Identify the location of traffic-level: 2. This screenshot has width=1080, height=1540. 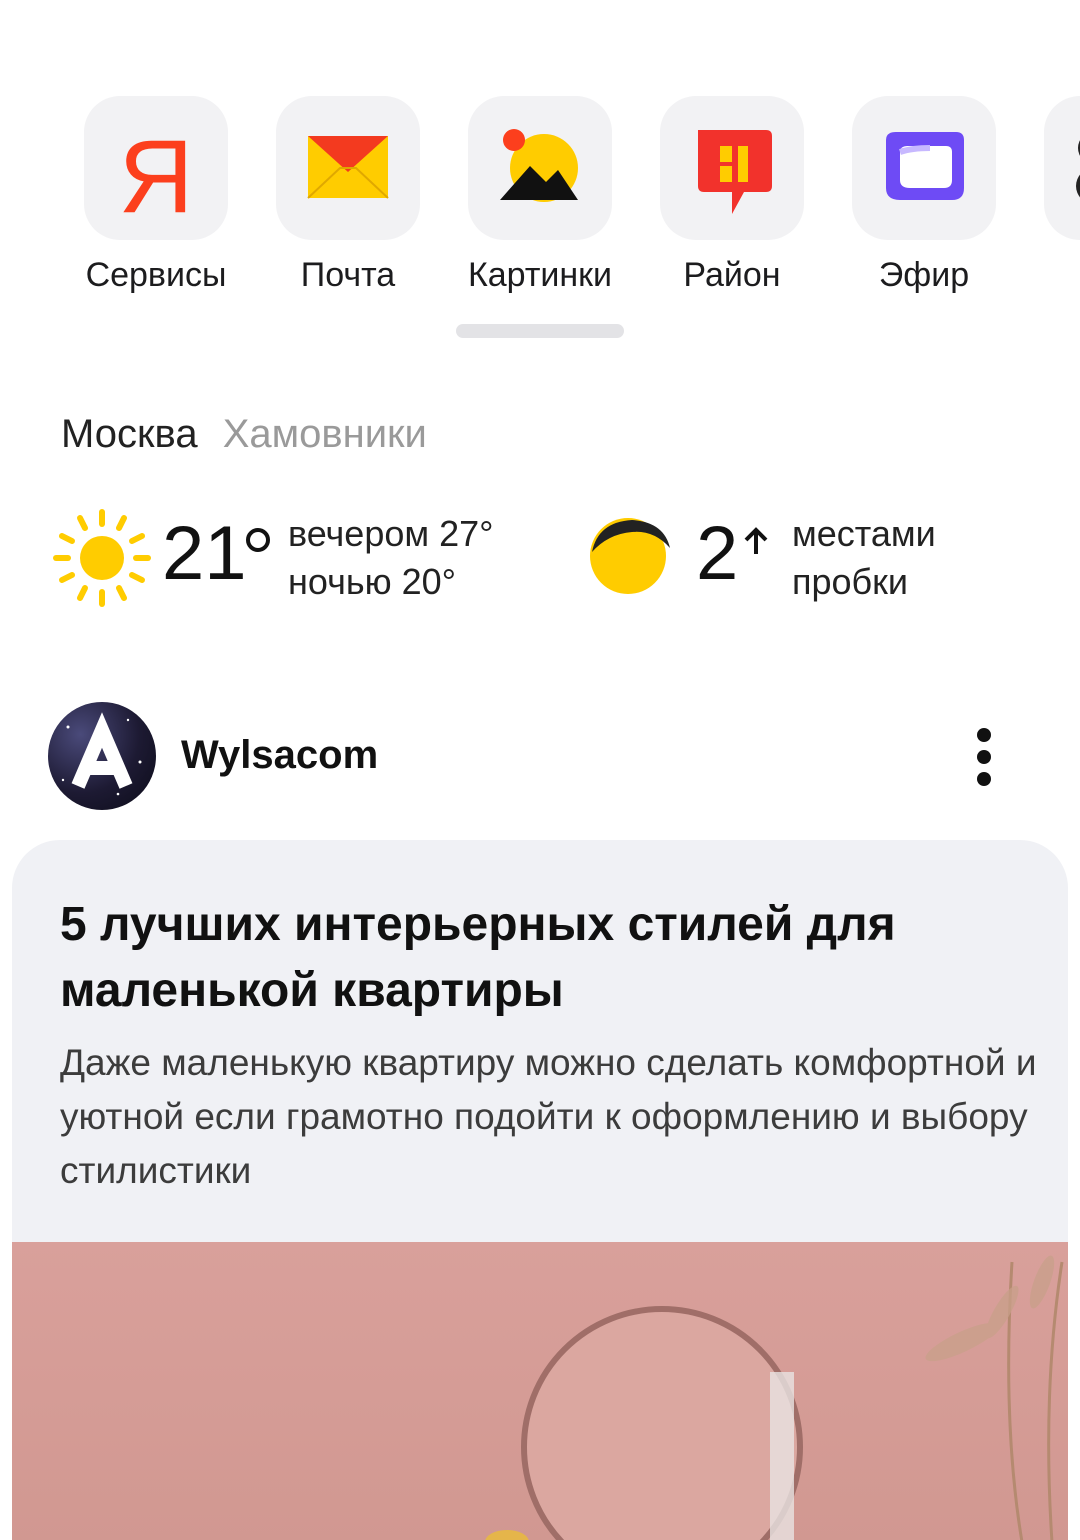
(717, 553).